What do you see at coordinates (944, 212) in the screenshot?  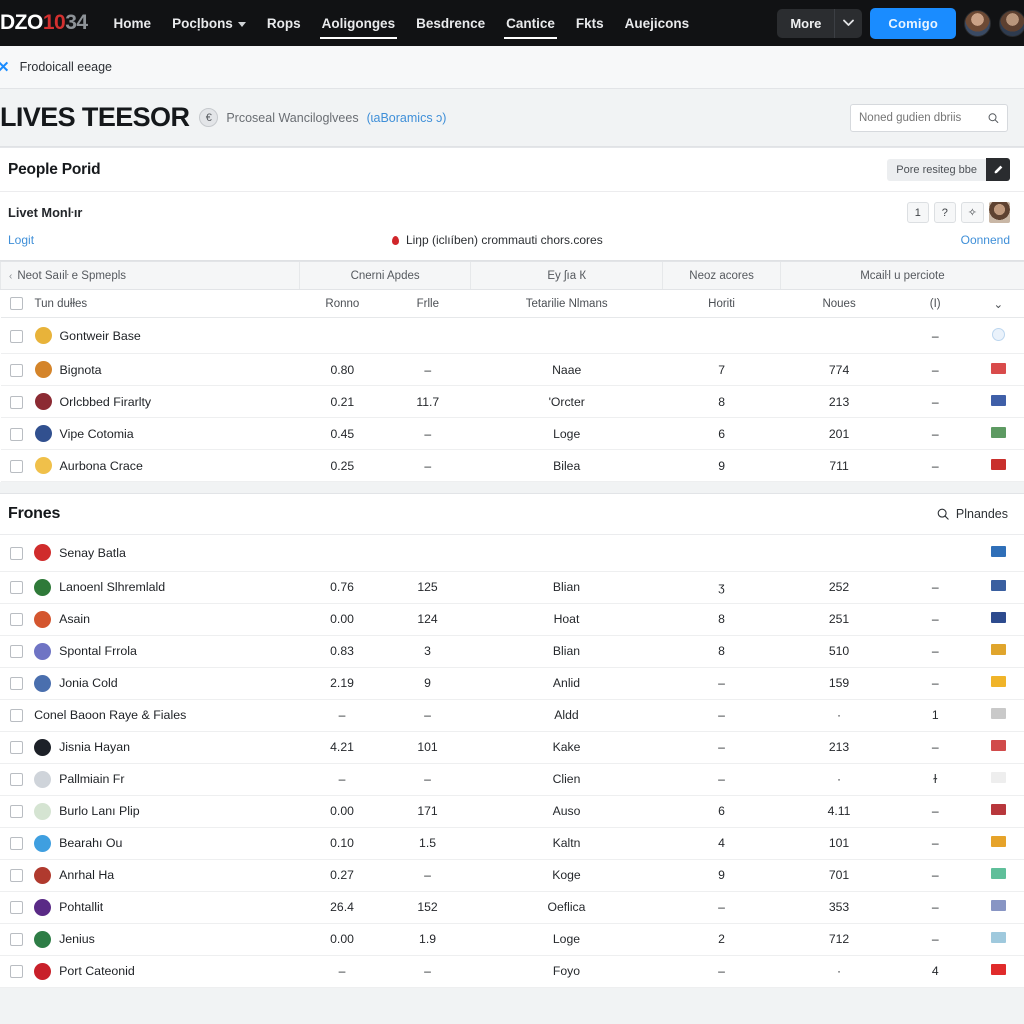 I see `mini-button-?: ?` at bounding box center [944, 212].